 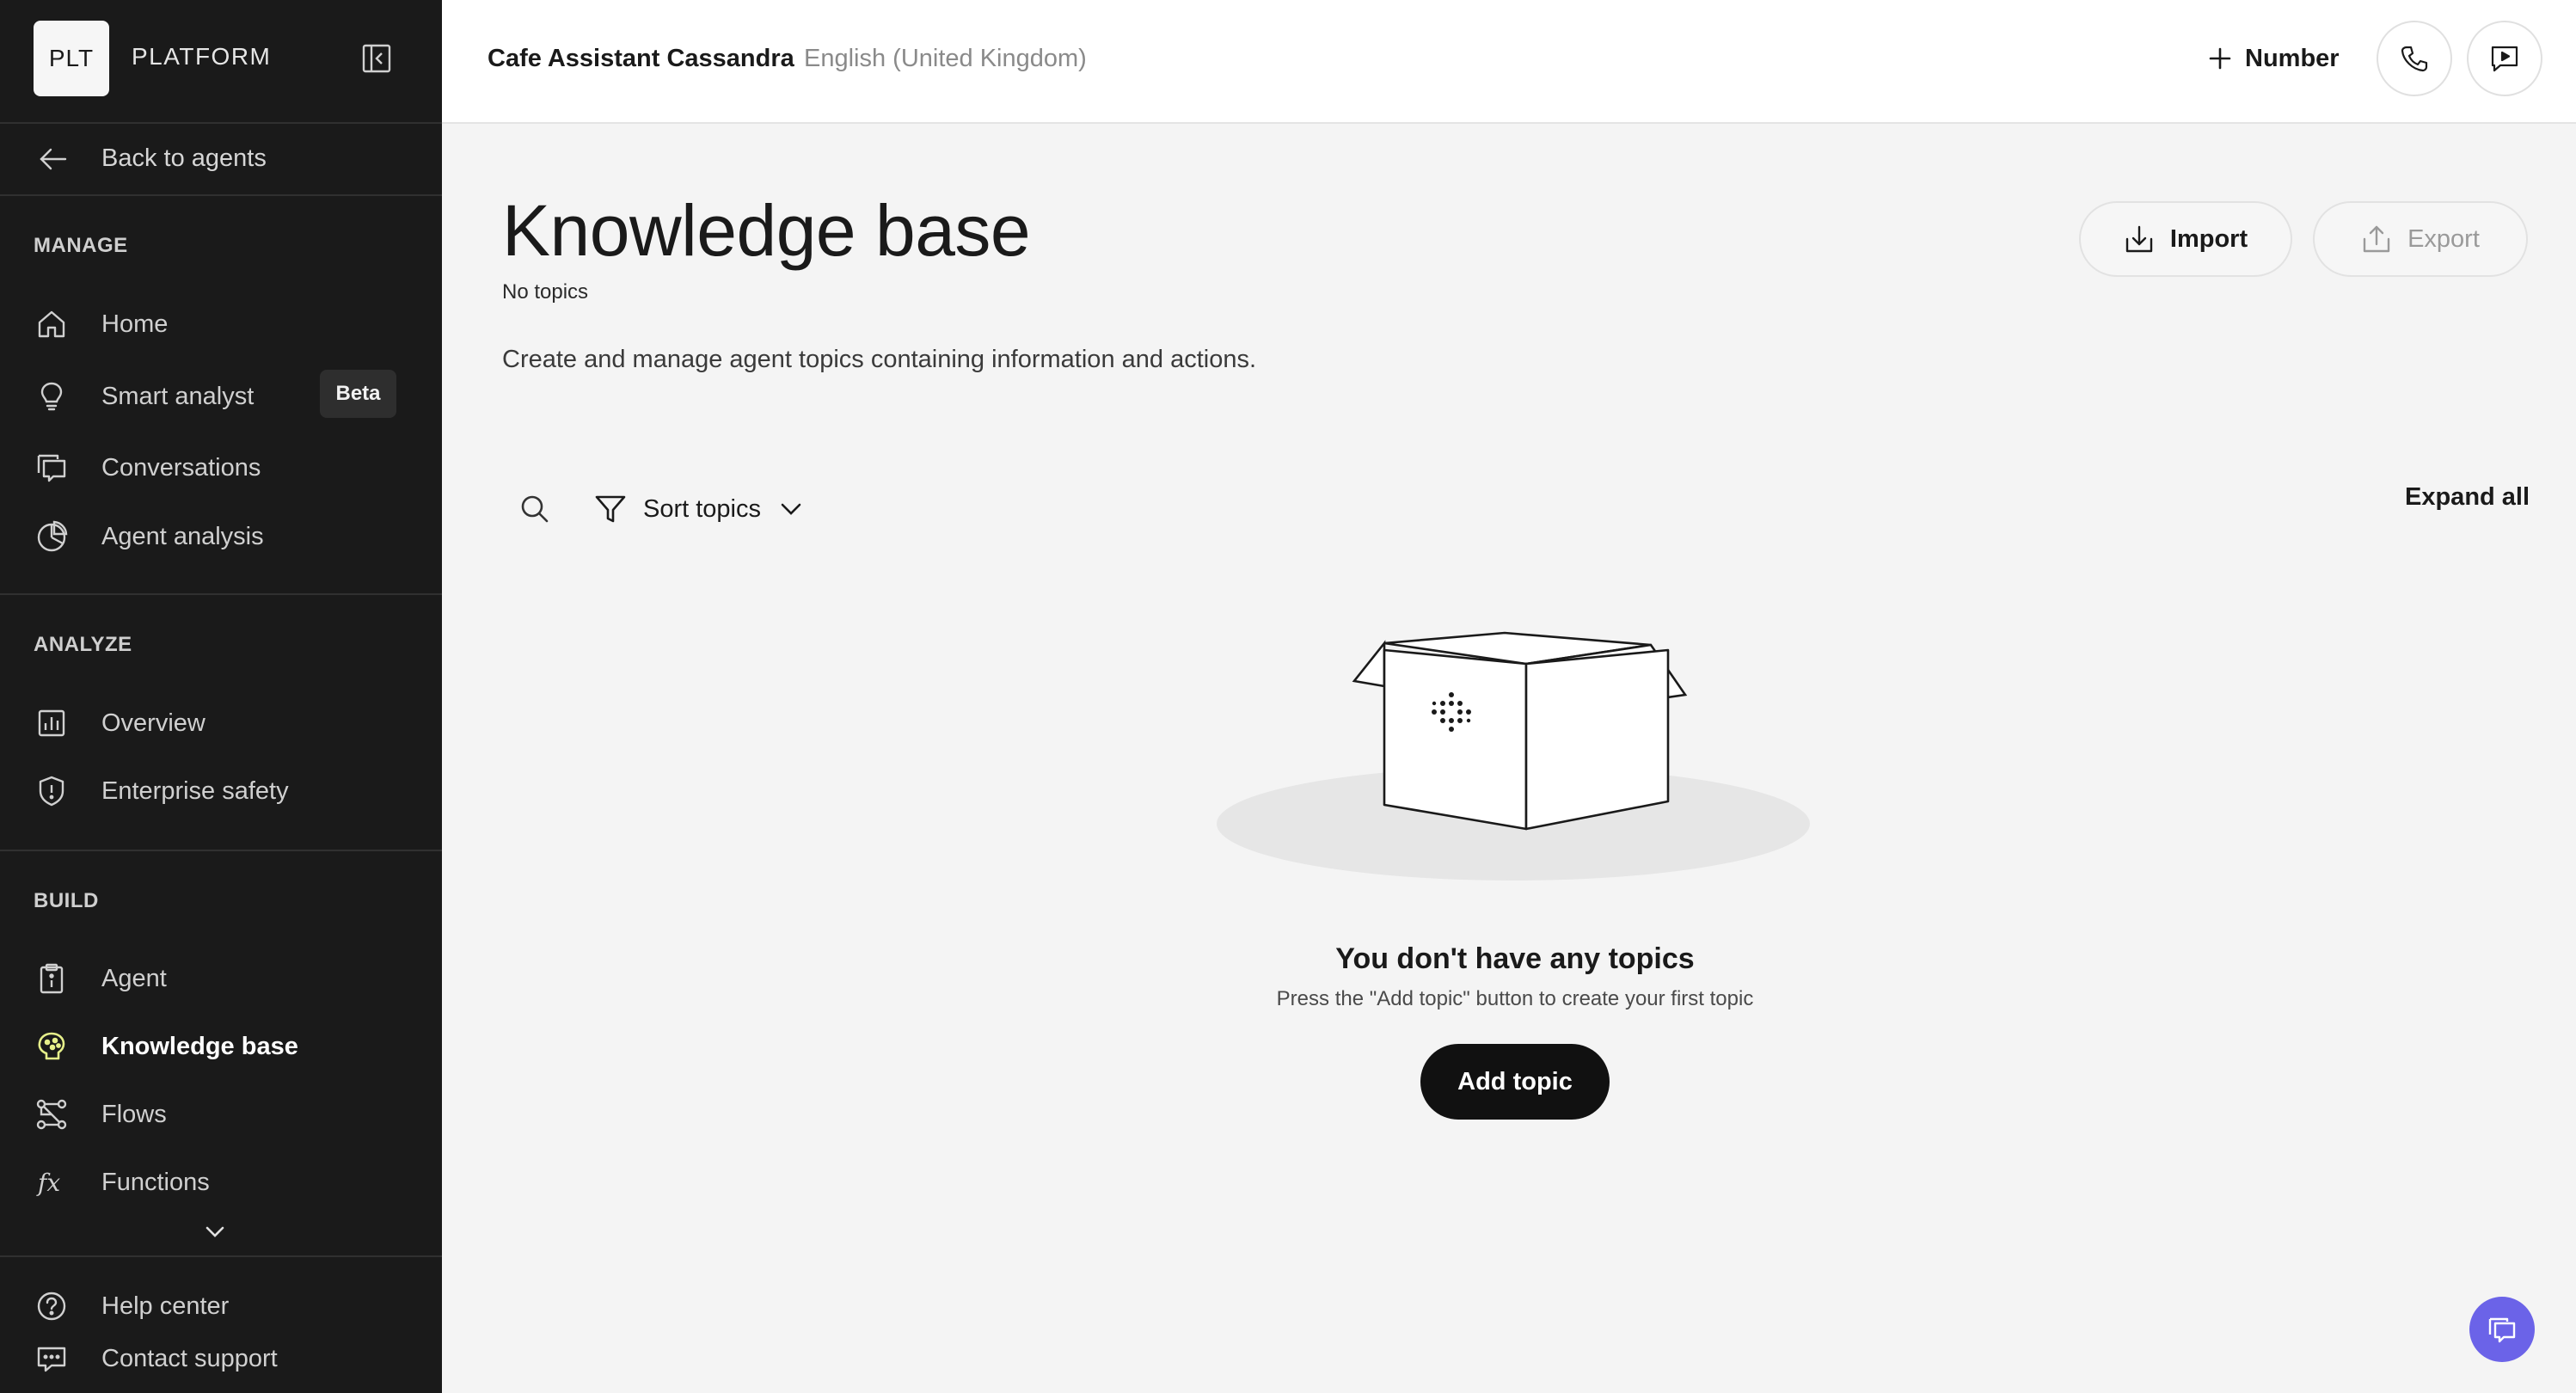 What do you see at coordinates (52, 468) in the screenshot?
I see `conversations-icon` at bounding box center [52, 468].